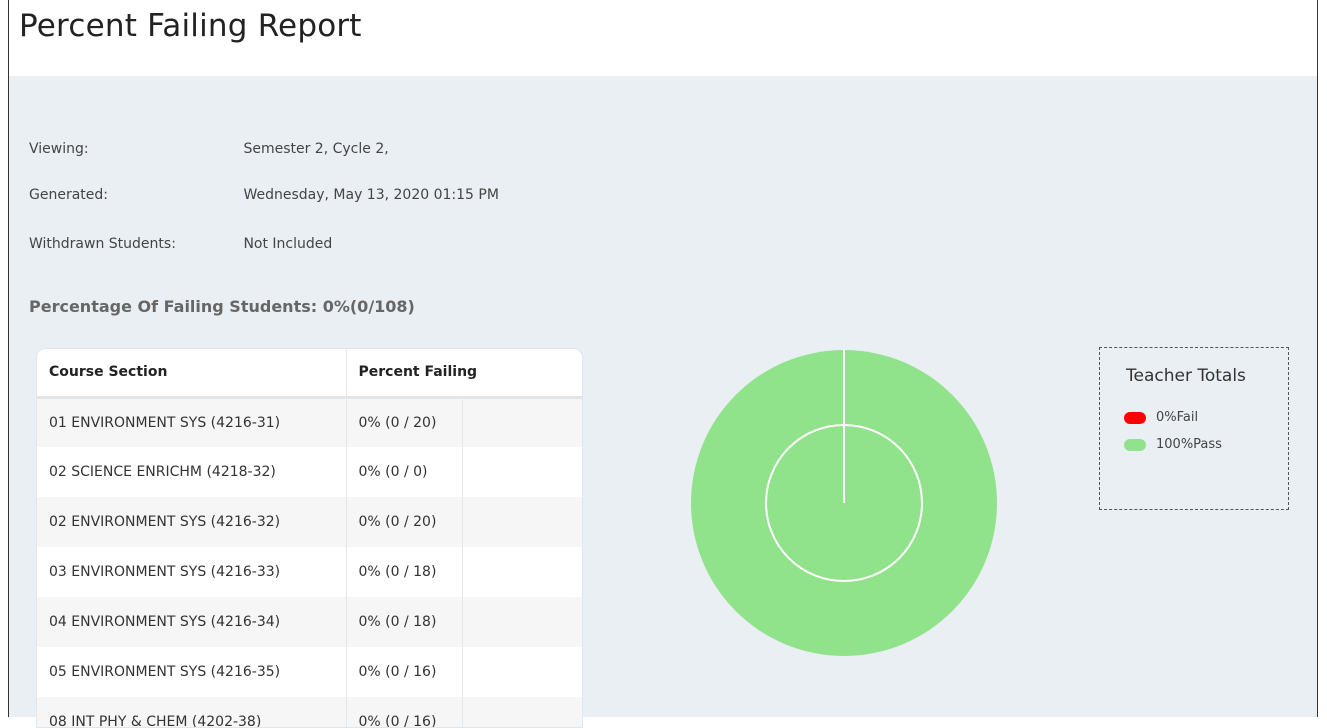 The width and height of the screenshot is (1327, 728). I want to click on legend-label-fail: 0%Fail, so click(1177, 417).